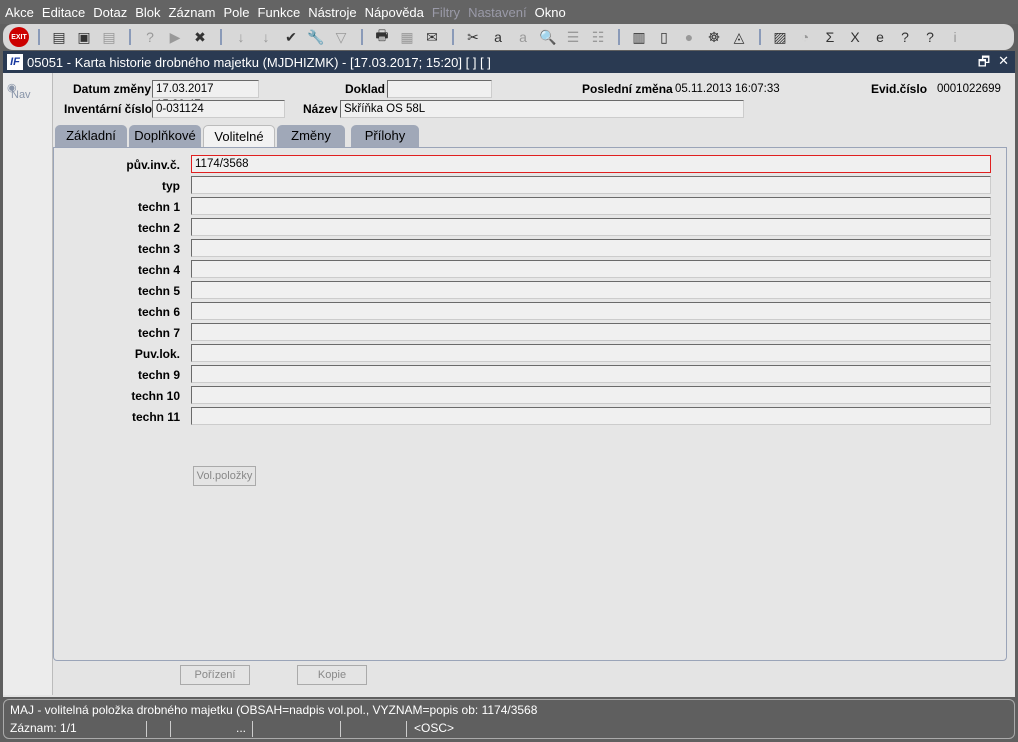  I want to click on cut-icon: ✂, so click(473, 37).